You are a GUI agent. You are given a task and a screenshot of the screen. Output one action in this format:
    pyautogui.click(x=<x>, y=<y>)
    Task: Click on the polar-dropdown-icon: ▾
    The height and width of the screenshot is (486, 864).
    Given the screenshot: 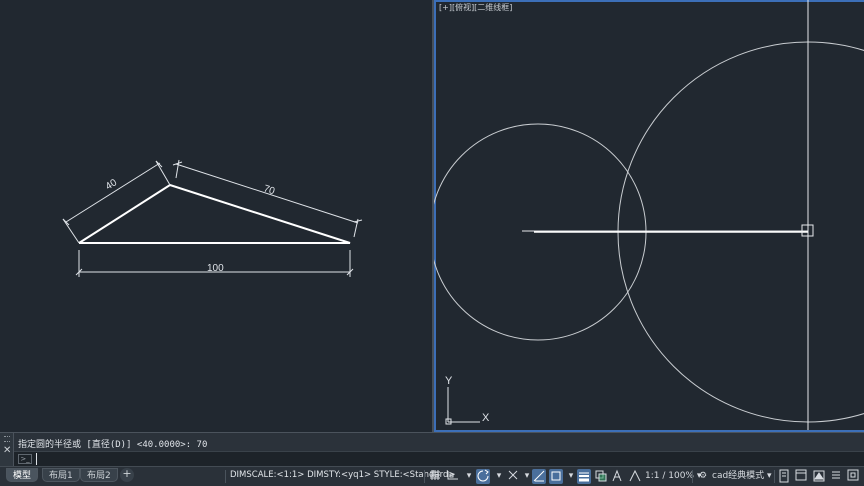 What is the action you would take?
    pyautogui.click(x=499, y=476)
    